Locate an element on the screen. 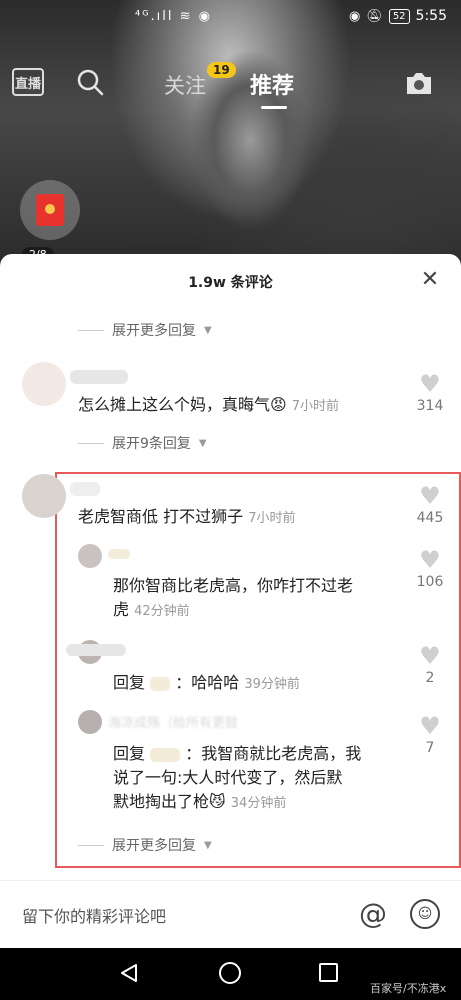 The image size is (461, 1000). battery-icon: 52 is located at coordinates (399, 16).